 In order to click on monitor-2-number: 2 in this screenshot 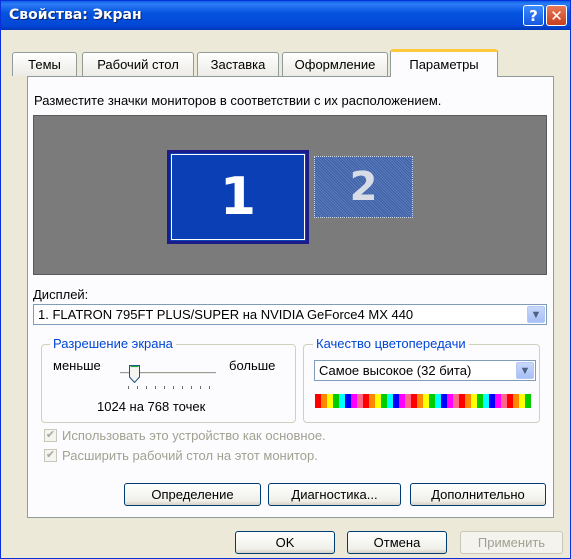, I will do `click(363, 187)`.